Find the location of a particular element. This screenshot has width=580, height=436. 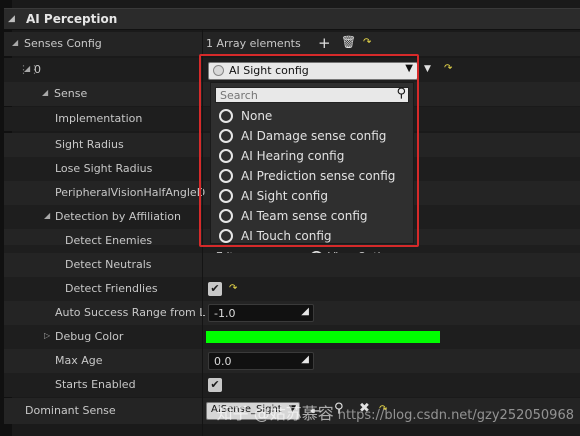

starts-enabled-checkbox: ✔ is located at coordinates (215, 385).